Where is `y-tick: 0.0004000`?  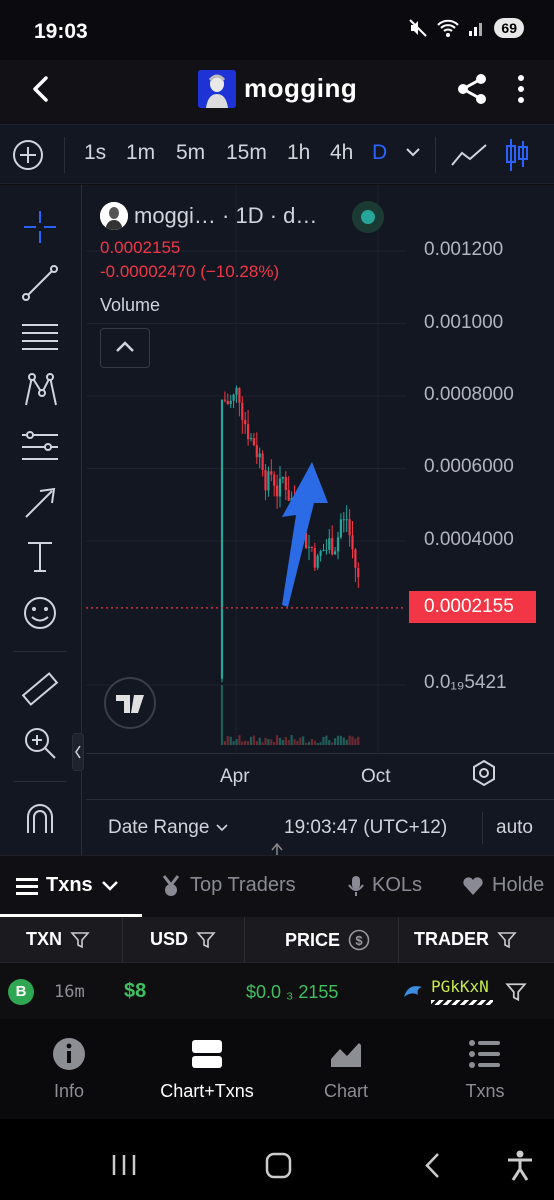 y-tick: 0.0004000 is located at coordinates (469, 539).